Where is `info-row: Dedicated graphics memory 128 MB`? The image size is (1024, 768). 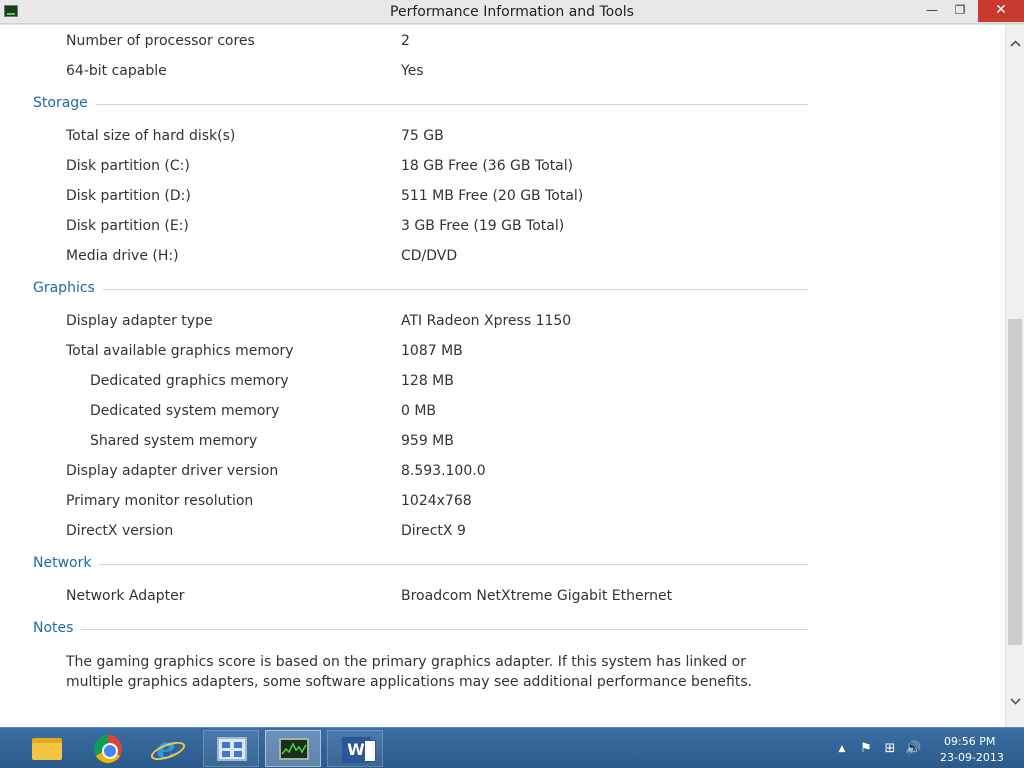 info-row: Dedicated graphics memory 128 MB is located at coordinates (502, 384).